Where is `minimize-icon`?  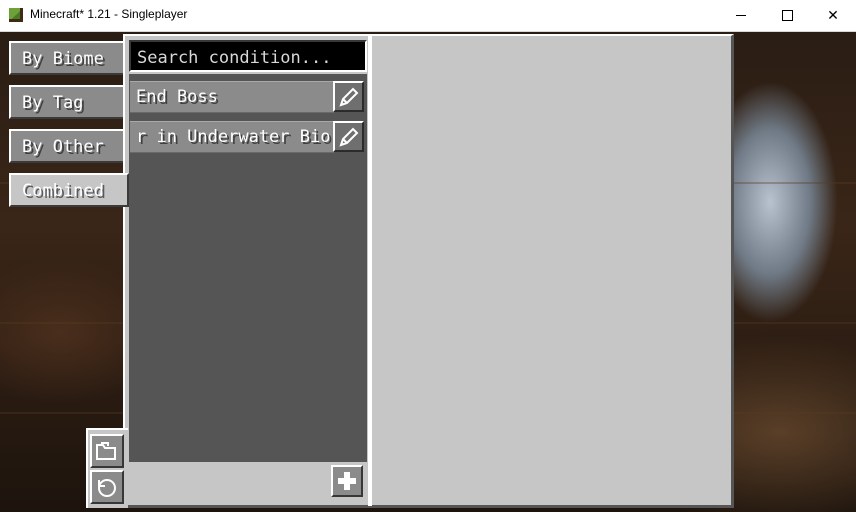
minimize-icon is located at coordinates (741, 15).